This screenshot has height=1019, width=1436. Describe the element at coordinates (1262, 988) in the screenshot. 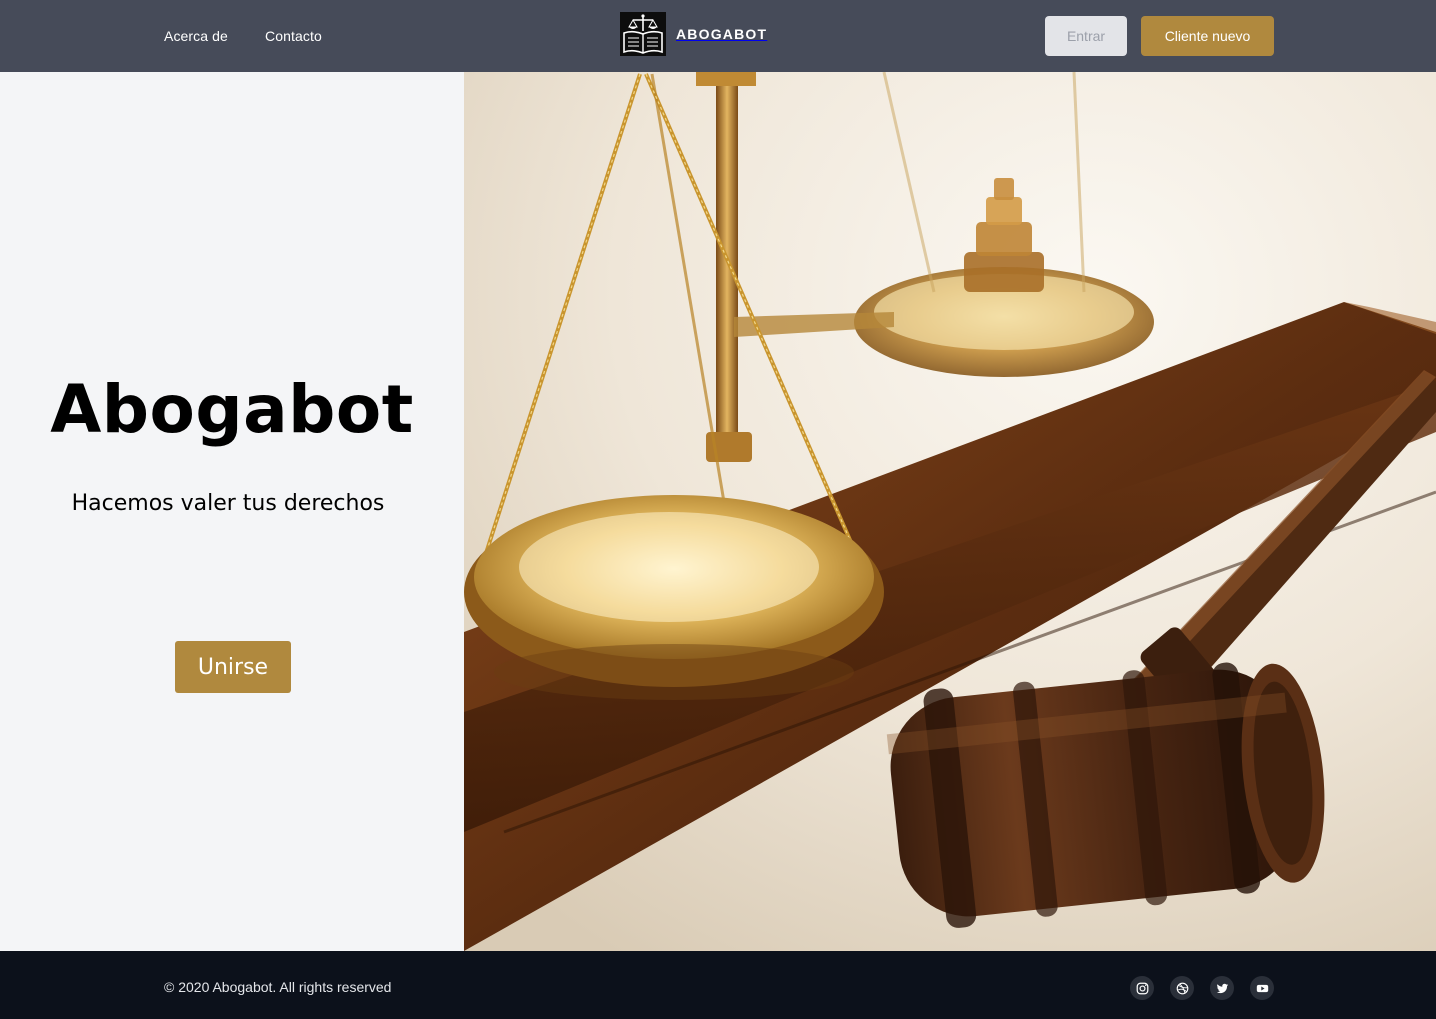

I see `youtube-icon` at that location.